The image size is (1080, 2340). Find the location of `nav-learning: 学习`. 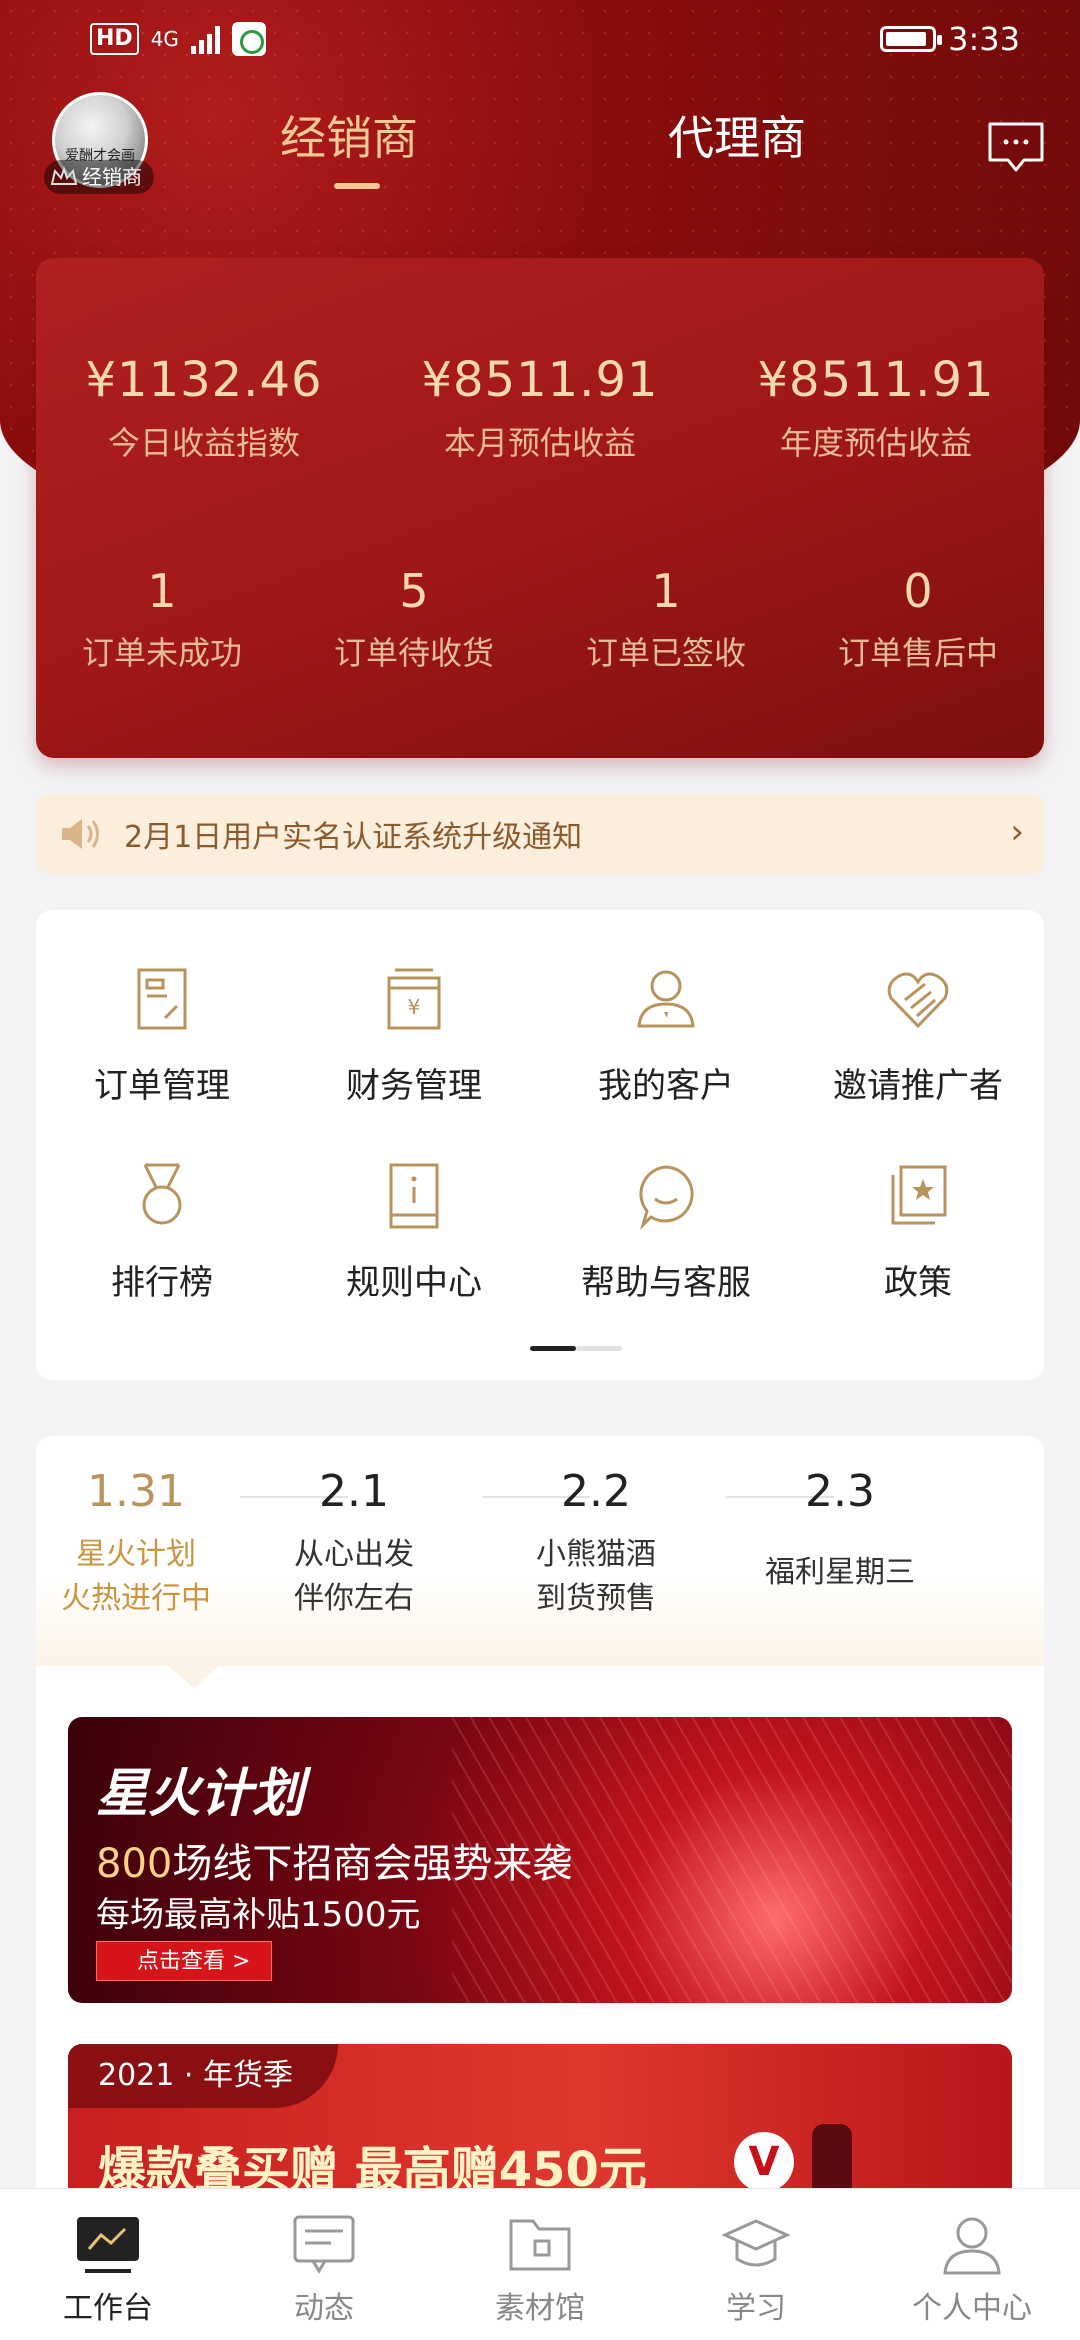

nav-learning: 学习 is located at coordinates (756, 2264).